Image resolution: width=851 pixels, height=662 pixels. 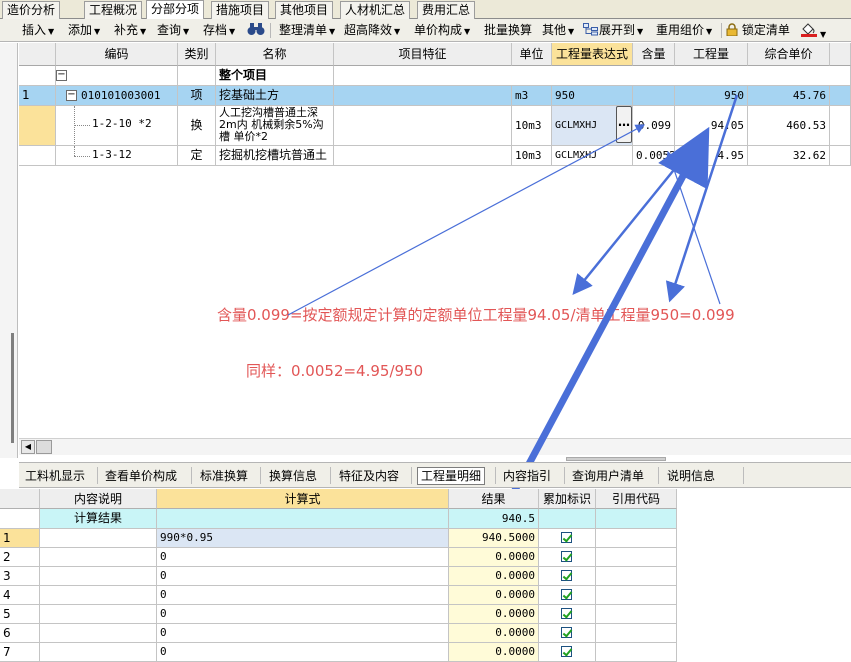 I want to click on summary-formula, so click(x=303, y=519).